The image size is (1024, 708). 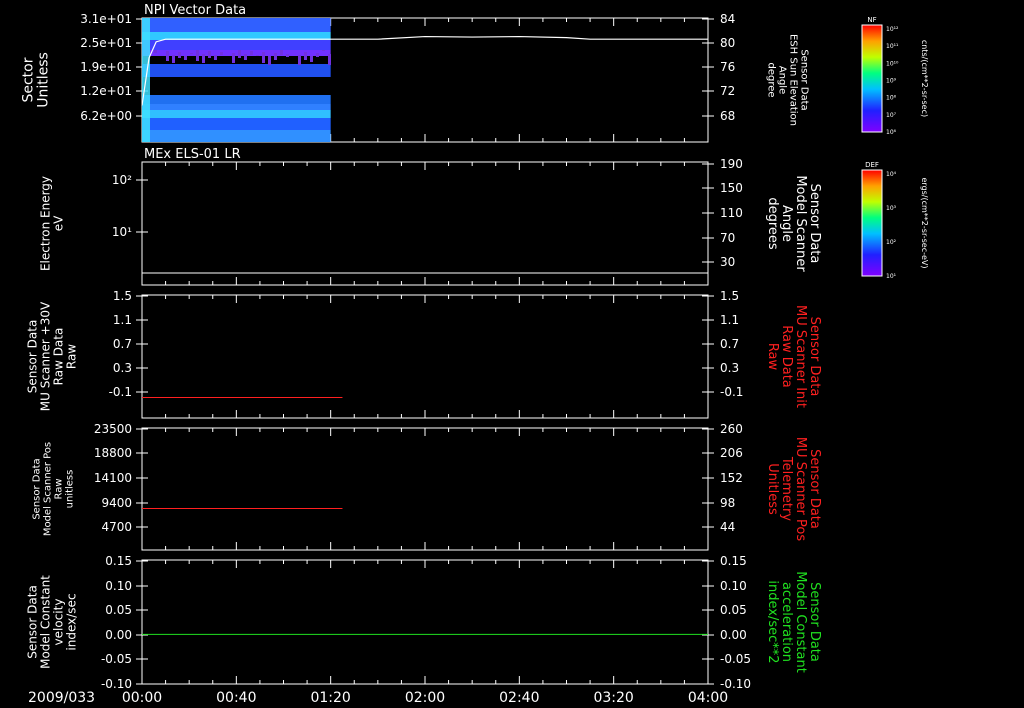 What do you see at coordinates (895, 220) in the screenshot?
I see `colorbar-def: DEF 10⁴ 10³ 10² 10¹ ergs/(cm**2-sr-sec-eV)` at bounding box center [895, 220].